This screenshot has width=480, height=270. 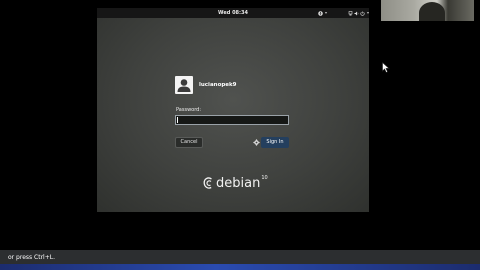 What do you see at coordinates (218, 85) in the screenshot?
I see `username: lucianopek9` at bounding box center [218, 85].